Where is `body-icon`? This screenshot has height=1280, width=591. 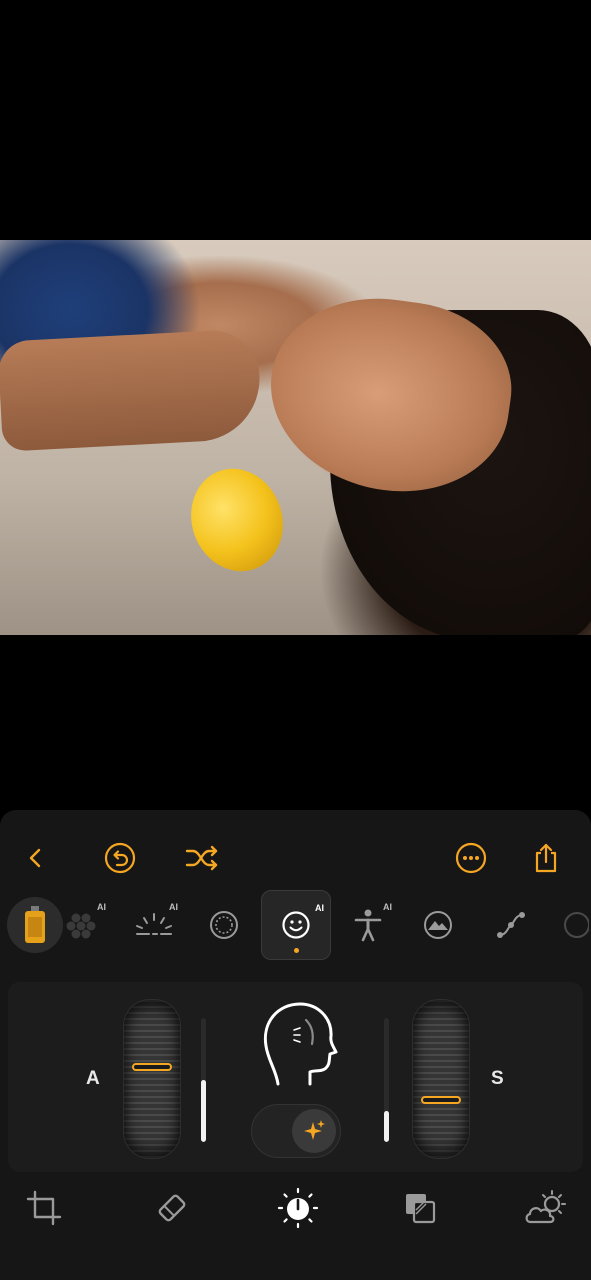 body-icon is located at coordinates (368, 925).